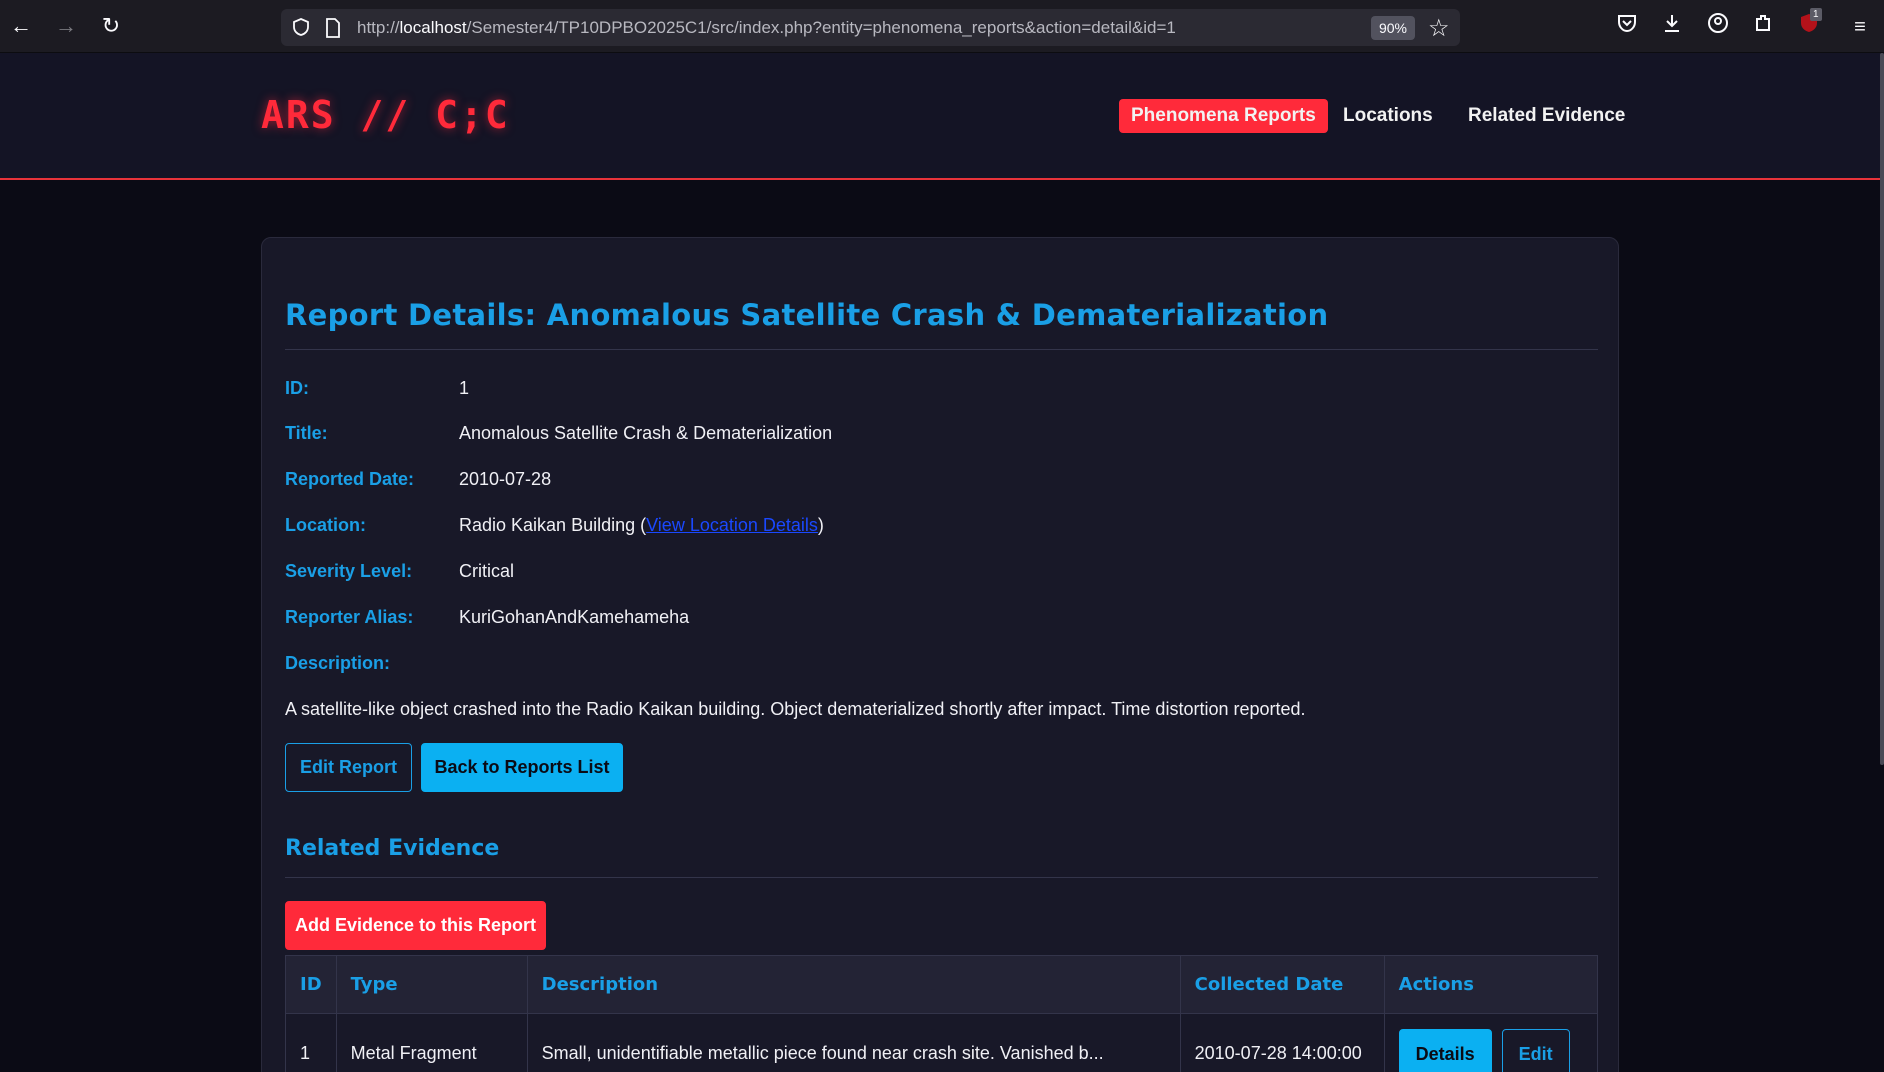 The width and height of the screenshot is (1884, 1072). Describe the element at coordinates (392, 848) in the screenshot. I see `related-evidence-heading: Related Evidence` at that location.